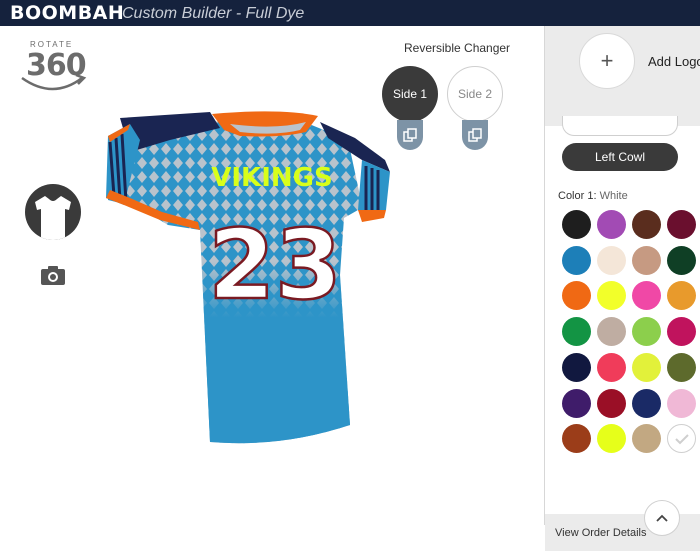  Describe the element at coordinates (457, 48) in the screenshot. I see `reversible-changer-label: Reversible Changer` at that location.